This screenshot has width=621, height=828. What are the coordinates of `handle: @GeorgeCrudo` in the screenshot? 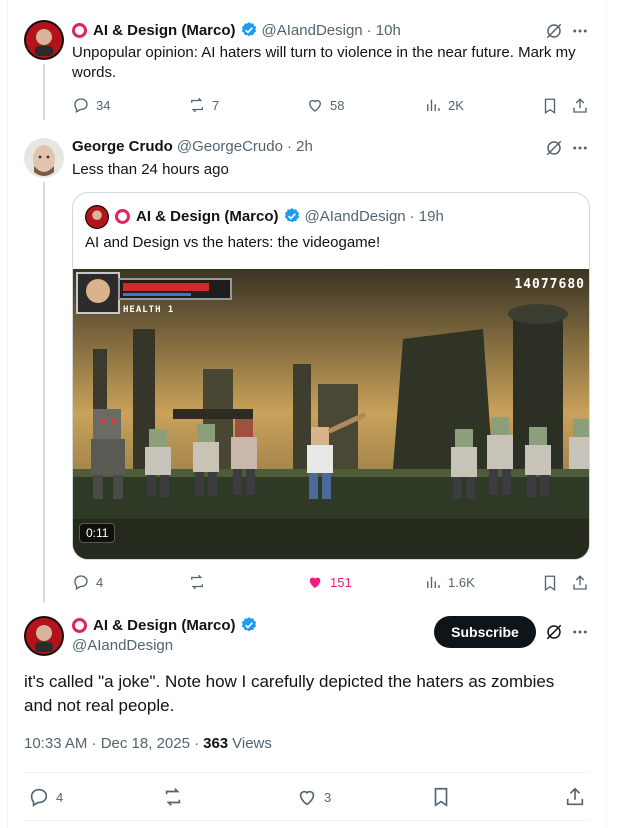 It's located at (230, 146).